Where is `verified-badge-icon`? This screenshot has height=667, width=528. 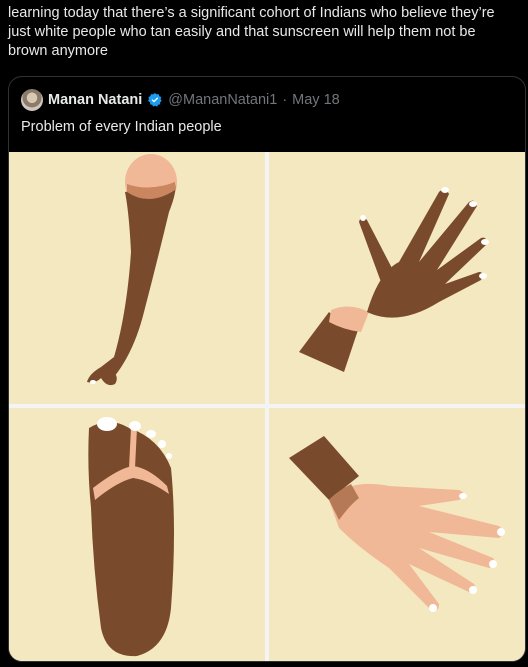
verified-badge-icon is located at coordinates (155, 100).